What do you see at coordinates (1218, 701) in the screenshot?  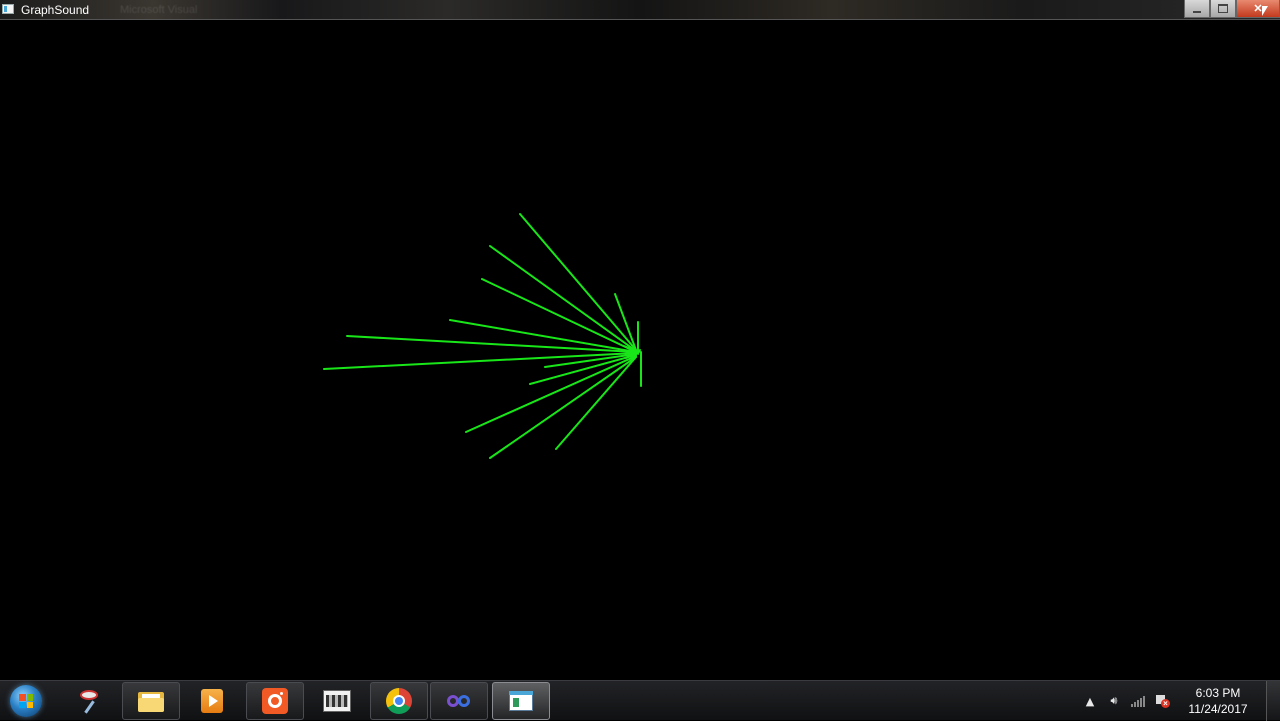 I see `taskbar-clock: 6:03 PM 11/24/2017` at bounding box center [1218, 701].